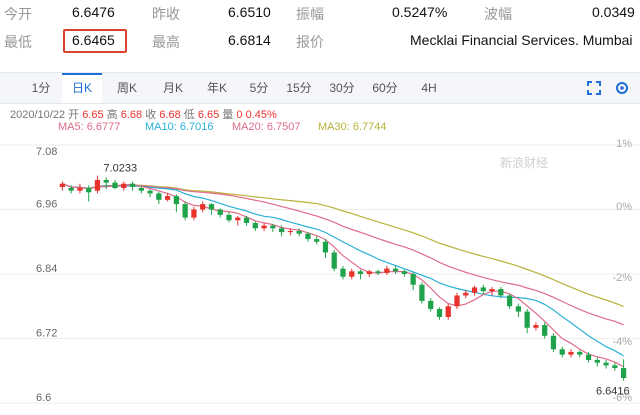 Image resolution: width=640 pixels, height=415 pixels. What do you see at coordinates (249, 12) in the screenshot?
I see `prev-close-value: 6.6510` at bounding box center [249, 12].